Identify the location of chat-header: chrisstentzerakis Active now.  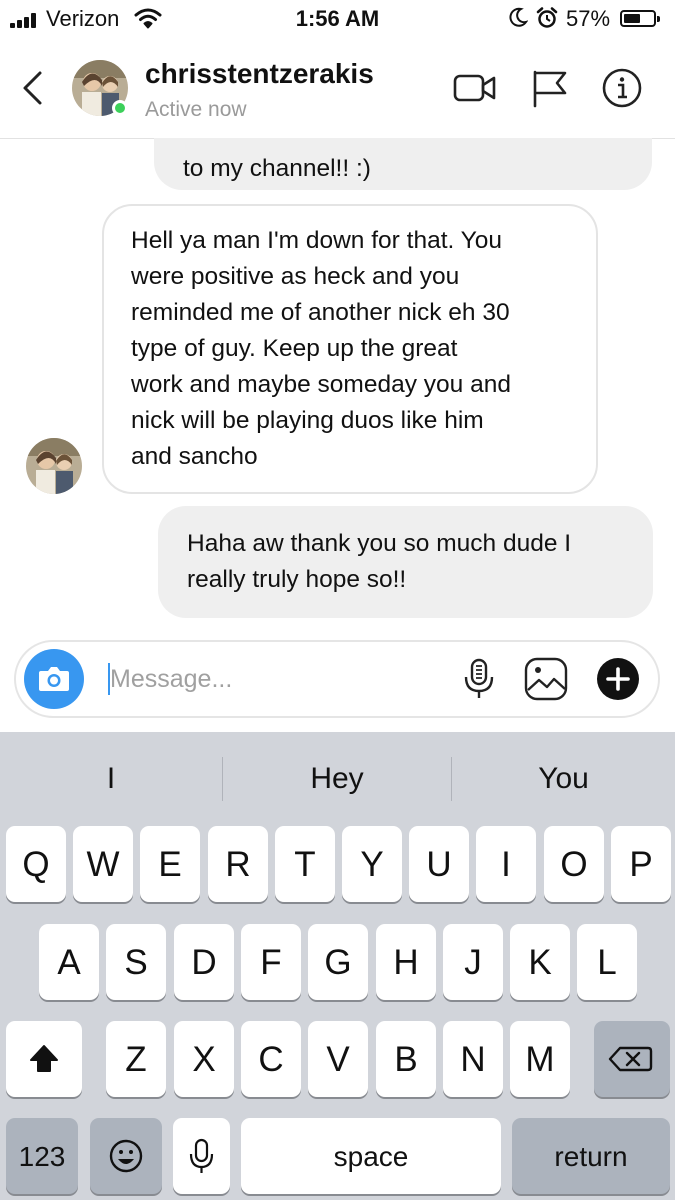
(337, 88).